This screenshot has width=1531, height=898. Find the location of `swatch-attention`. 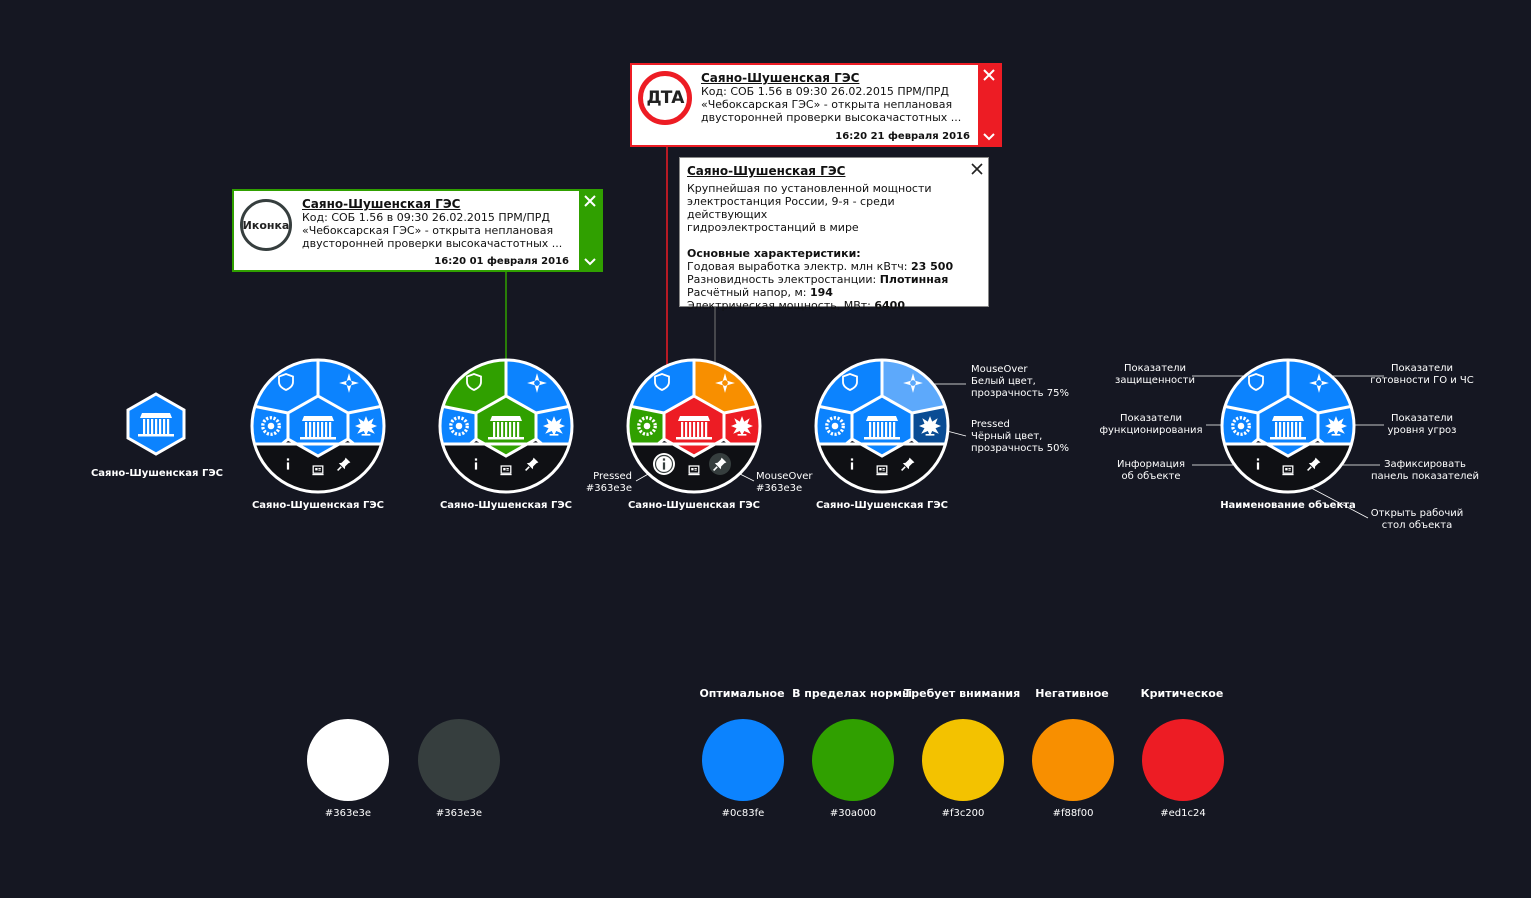

swatch-attention is located at coordinates (963, 760).